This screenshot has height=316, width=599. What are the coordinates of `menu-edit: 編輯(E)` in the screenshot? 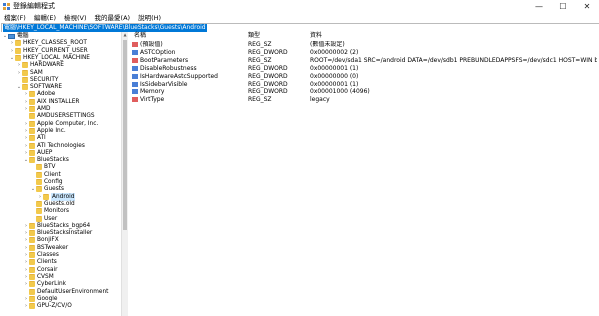 It's located at (45, 18).